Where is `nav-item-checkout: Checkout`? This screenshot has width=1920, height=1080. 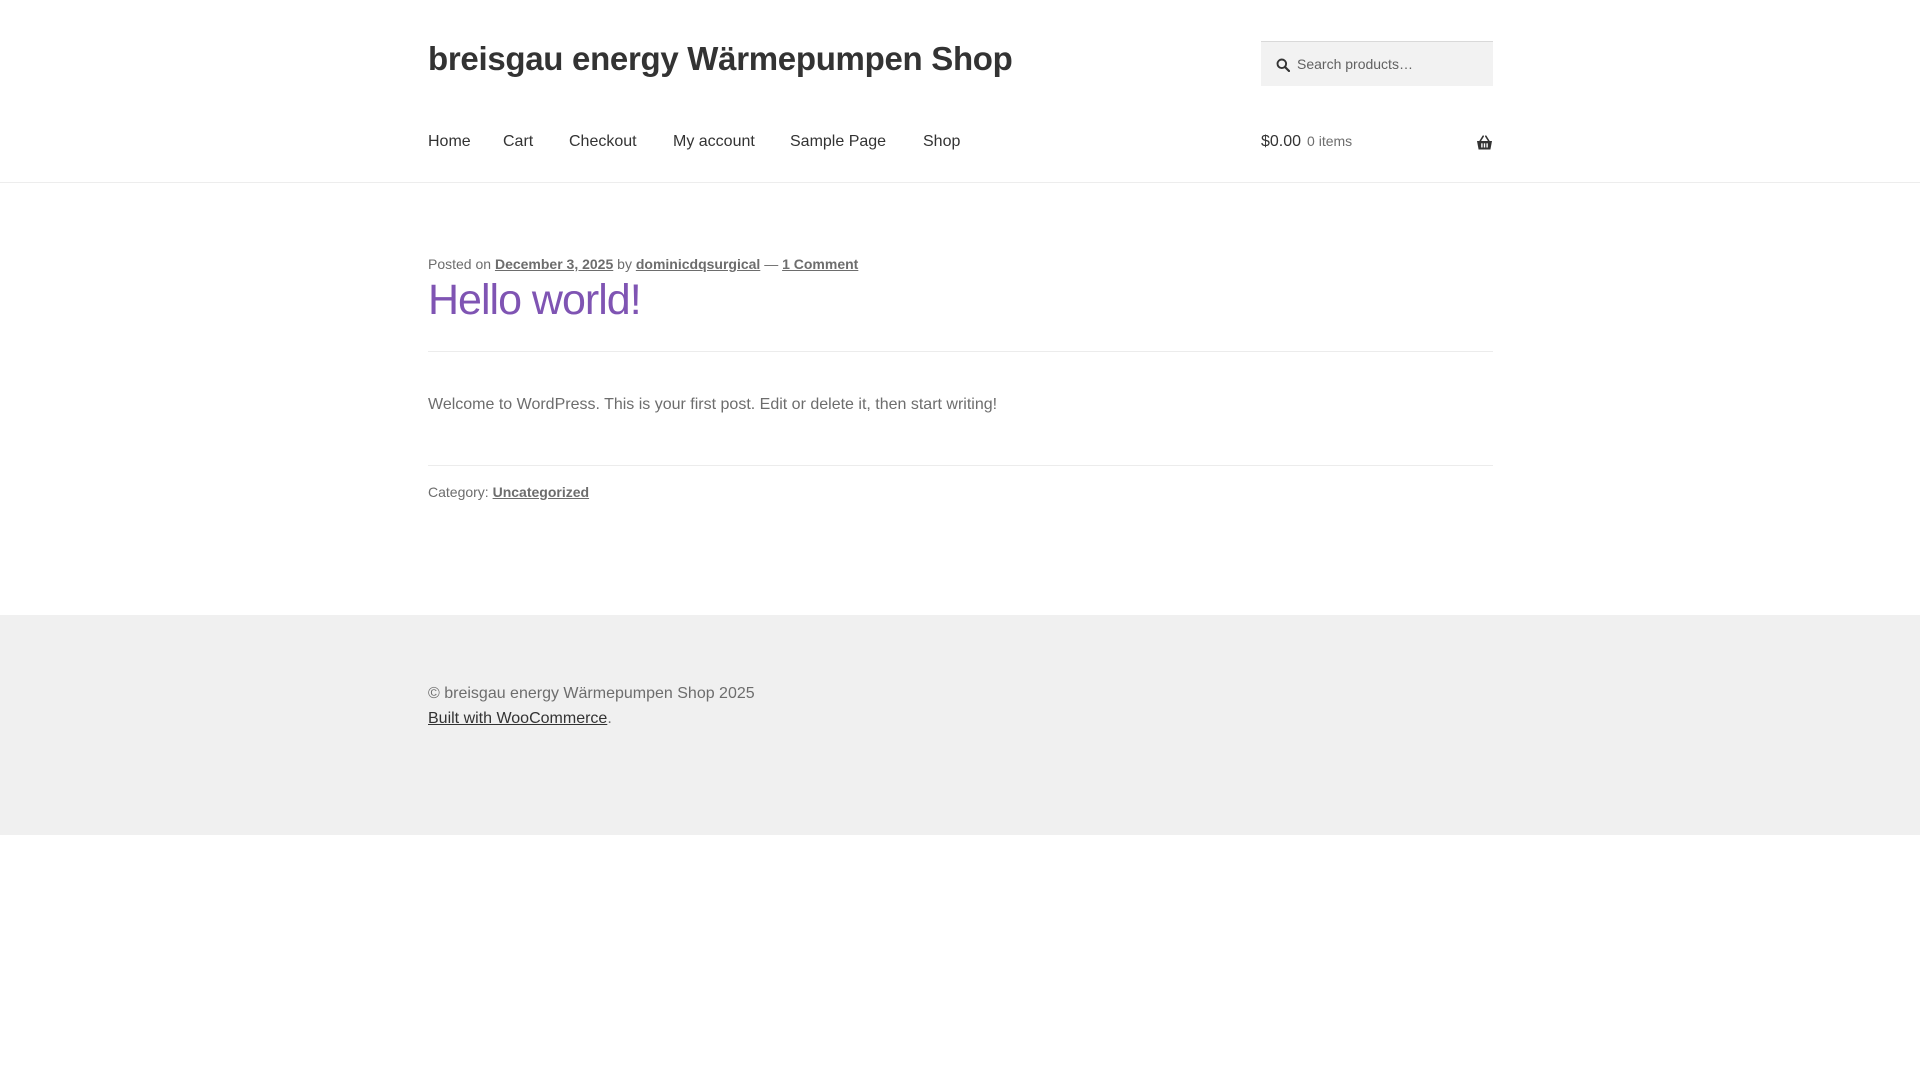 nav-item-checkout: Checkout is located at coordinates (603, 142).